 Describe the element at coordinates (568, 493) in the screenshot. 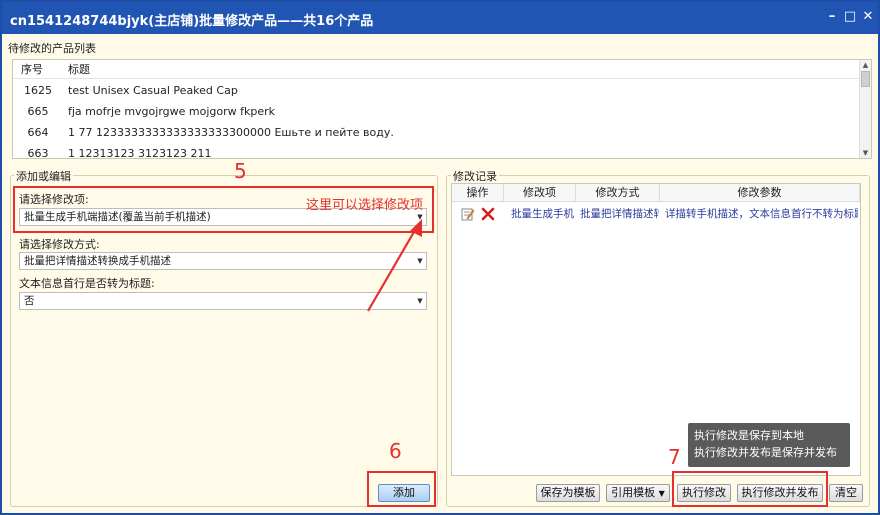

I see `save-template-button: 保存为模板` at that location.